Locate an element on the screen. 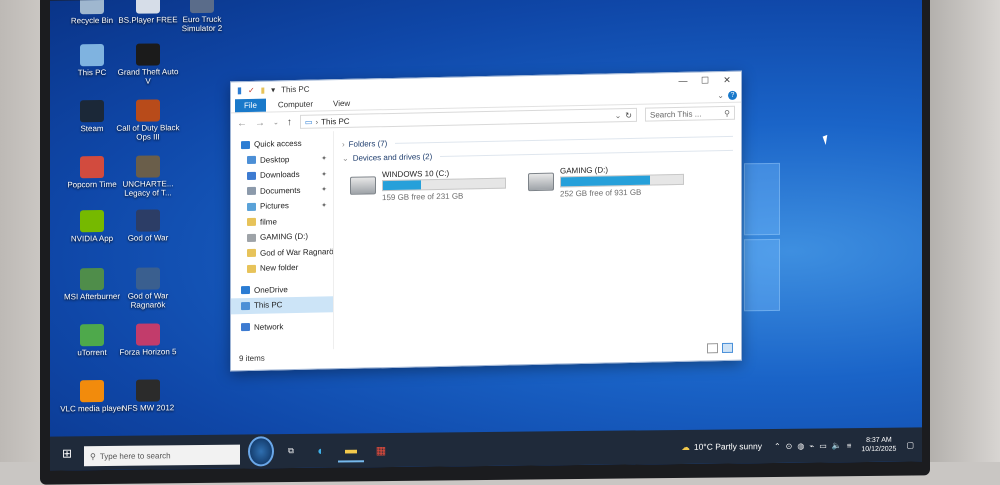 This screenshot has width=1000, height=485. notifications-icon: ▢ is located at coordinates (910, 444).